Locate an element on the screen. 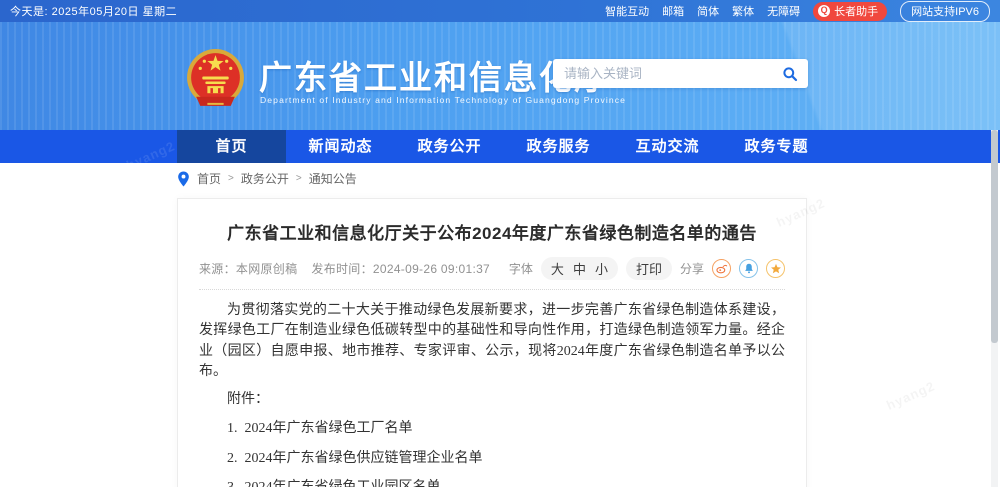  search-icon is located at coordinates (790, 73).